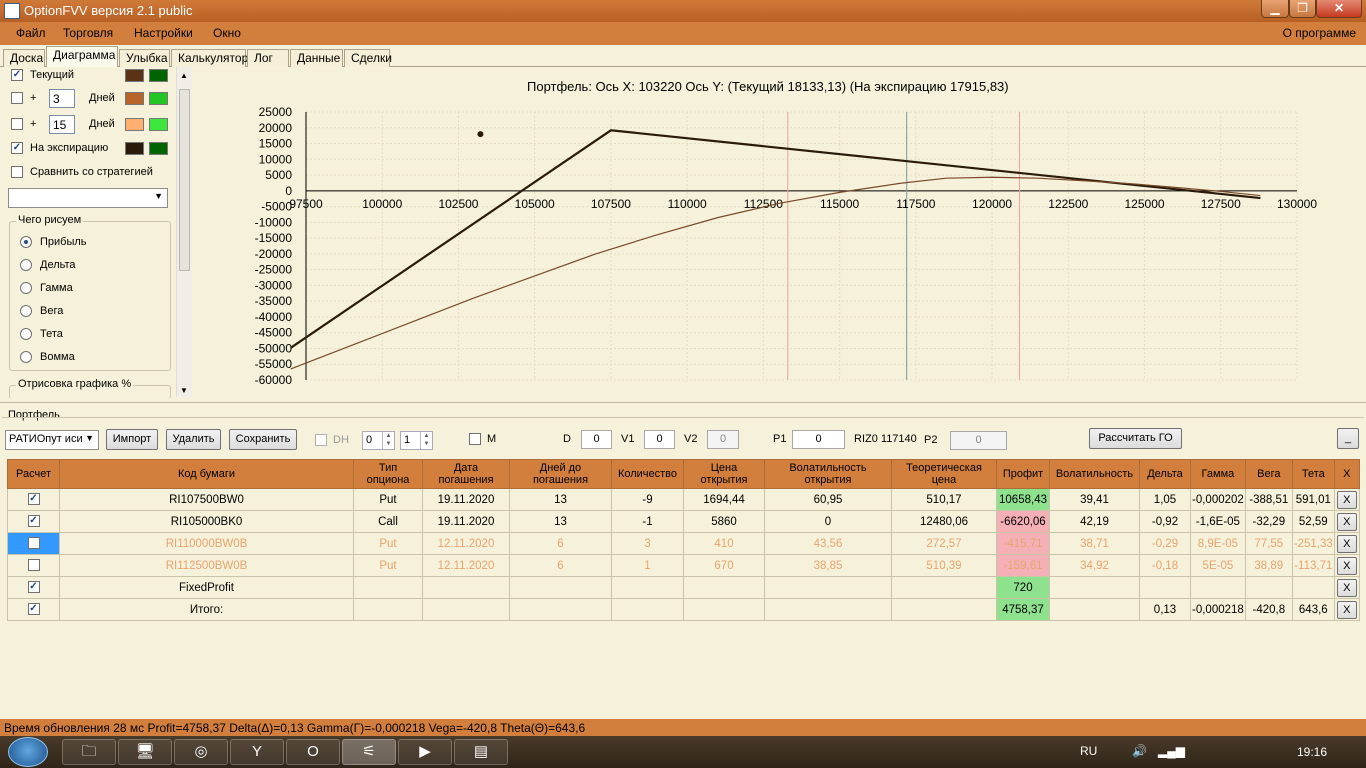 The height and width of the screenshot is (768, 1366). What do you see at coordinates (1313, 474) in the screenshot?
I see `column-header: Тета` at bounding box center [1313, 474].